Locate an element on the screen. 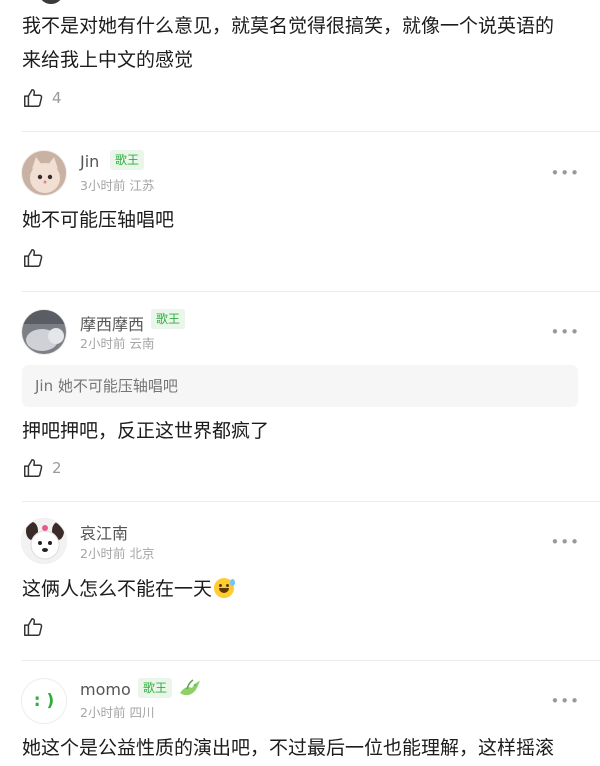 The height and width of the screenshot is (766, 600). like-button: 2 is located at coordinates (42, 468).